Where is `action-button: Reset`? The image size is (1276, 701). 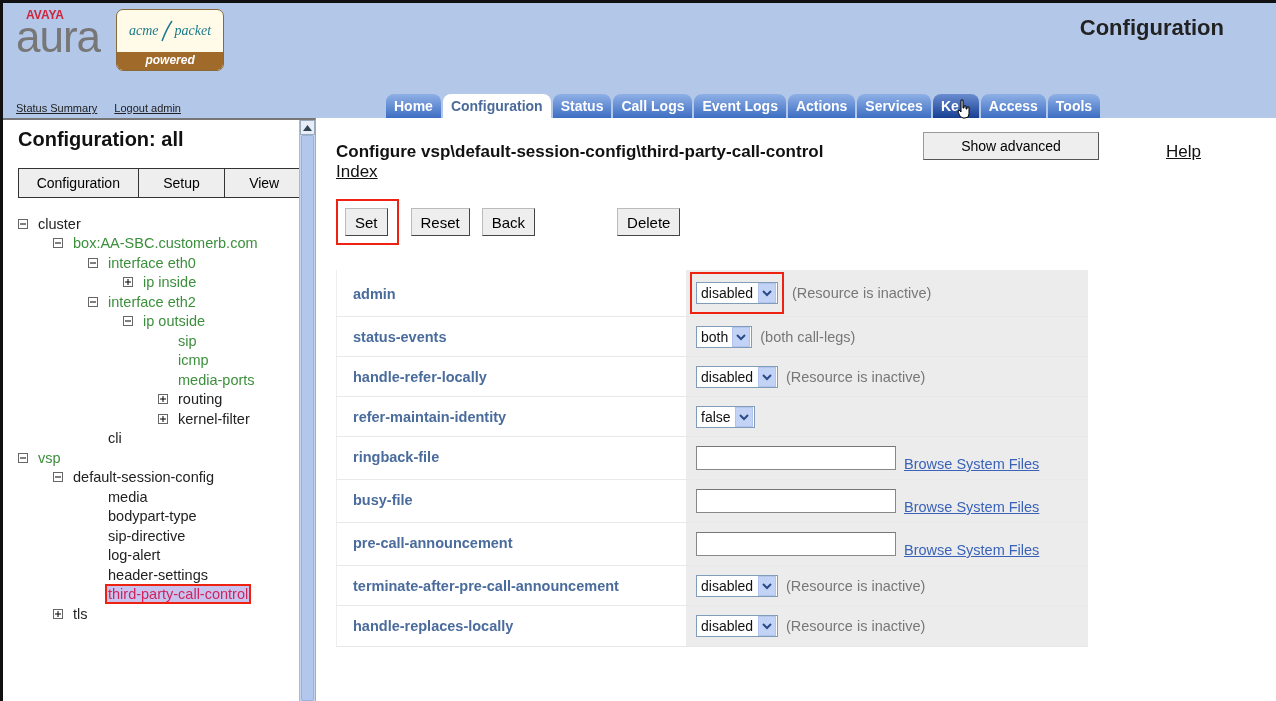 action-button: Reset is located at coordinates (440, 222).